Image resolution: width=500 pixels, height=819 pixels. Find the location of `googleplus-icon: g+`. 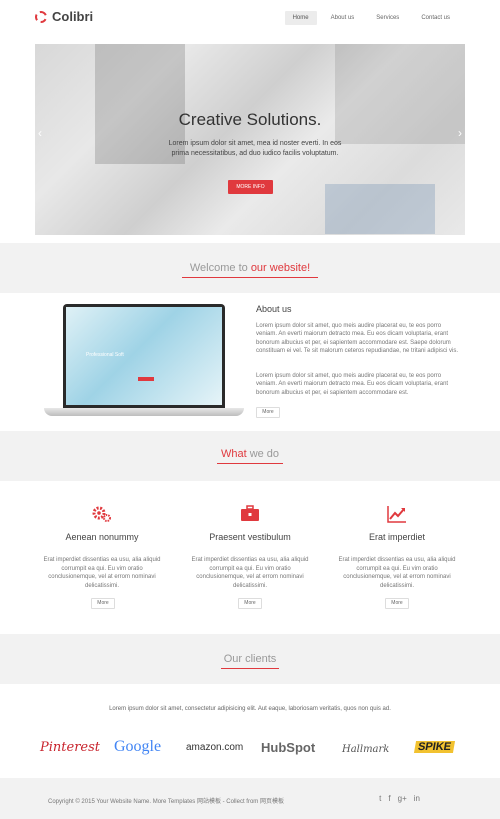

googleplus-icon: g+ is located at coordinates (402, 798).